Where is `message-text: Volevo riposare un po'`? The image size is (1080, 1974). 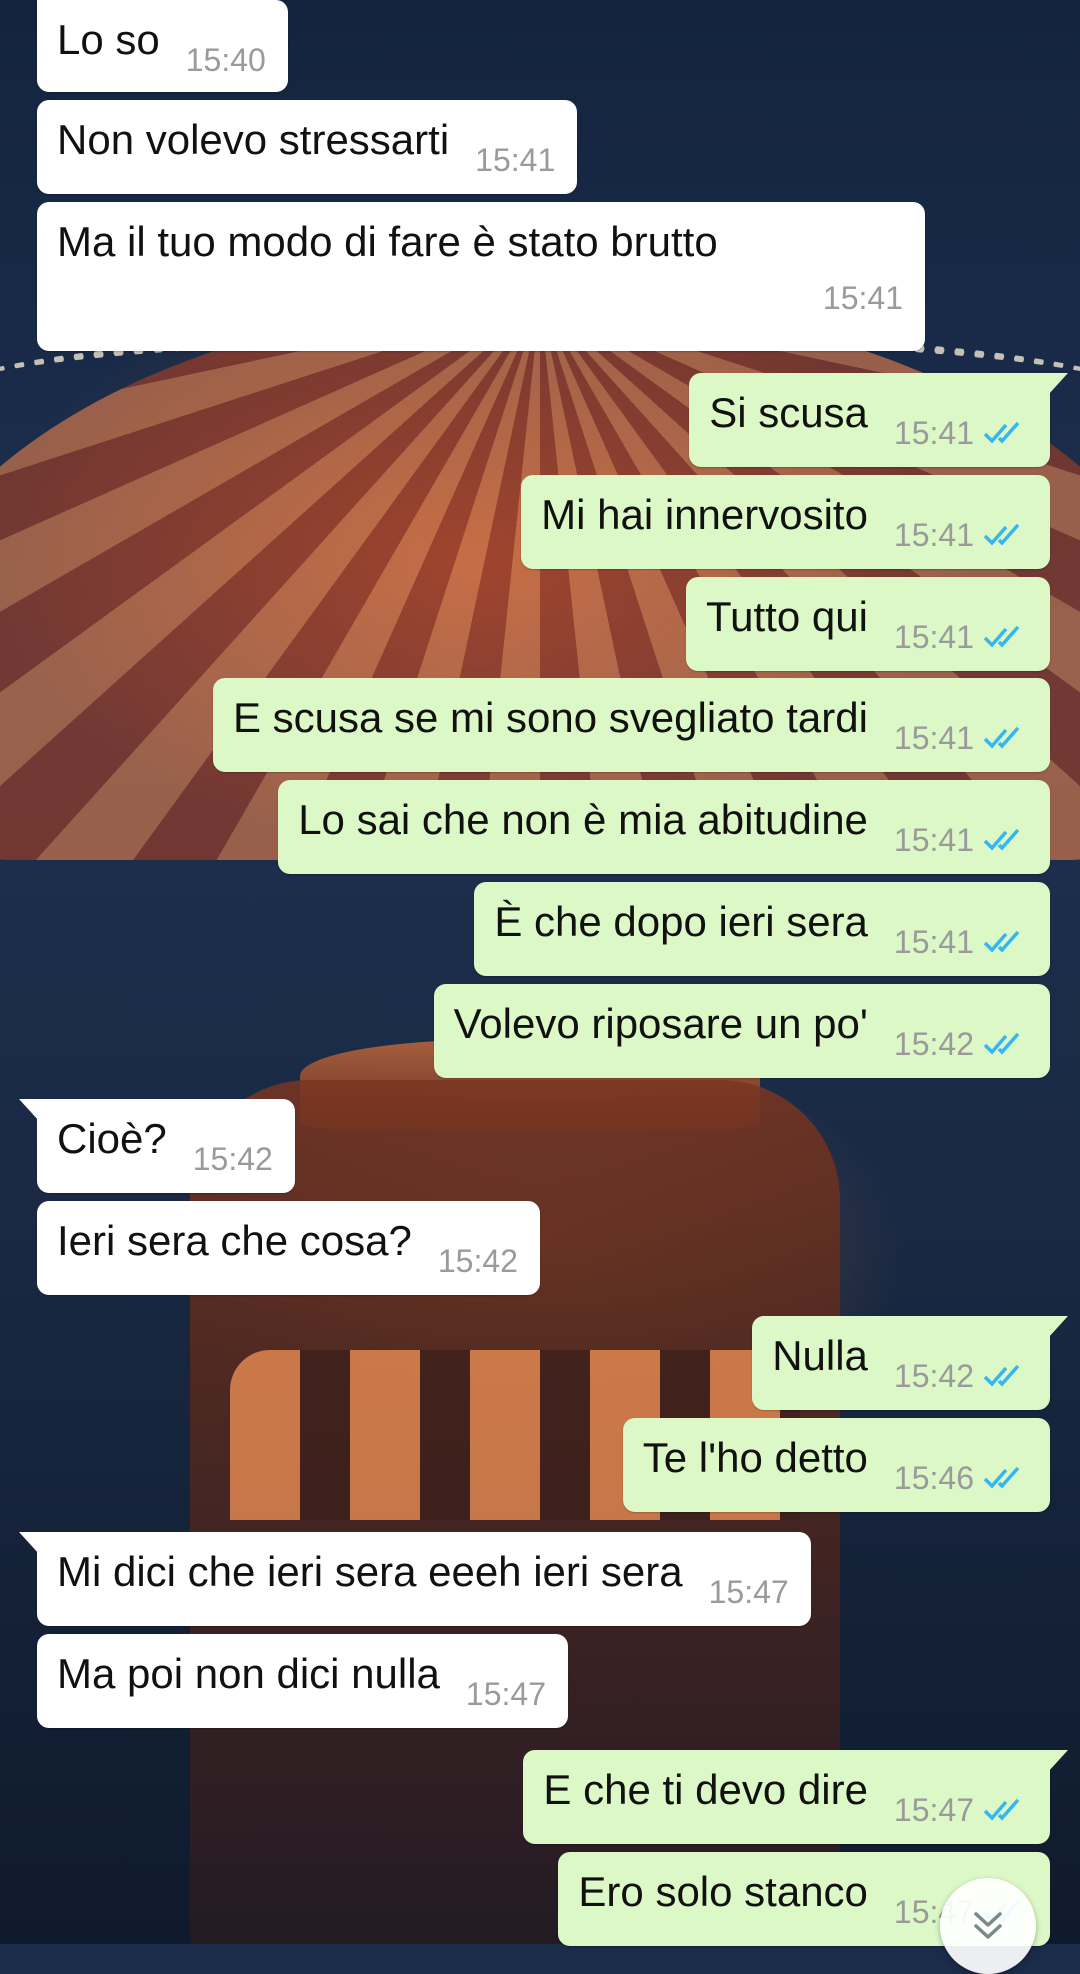 message-text: Volevo riposare un po' is located at coordinates (660, 1023).